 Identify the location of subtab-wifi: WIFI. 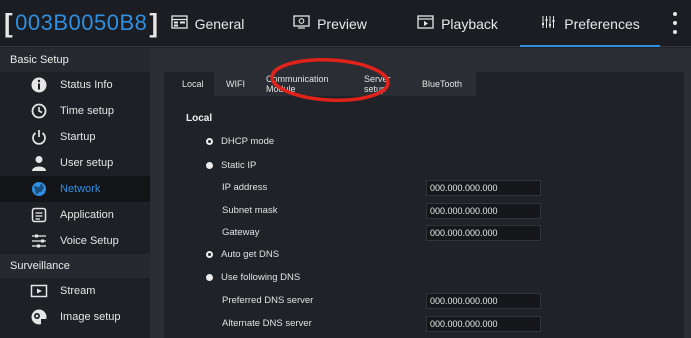
(238, 84).